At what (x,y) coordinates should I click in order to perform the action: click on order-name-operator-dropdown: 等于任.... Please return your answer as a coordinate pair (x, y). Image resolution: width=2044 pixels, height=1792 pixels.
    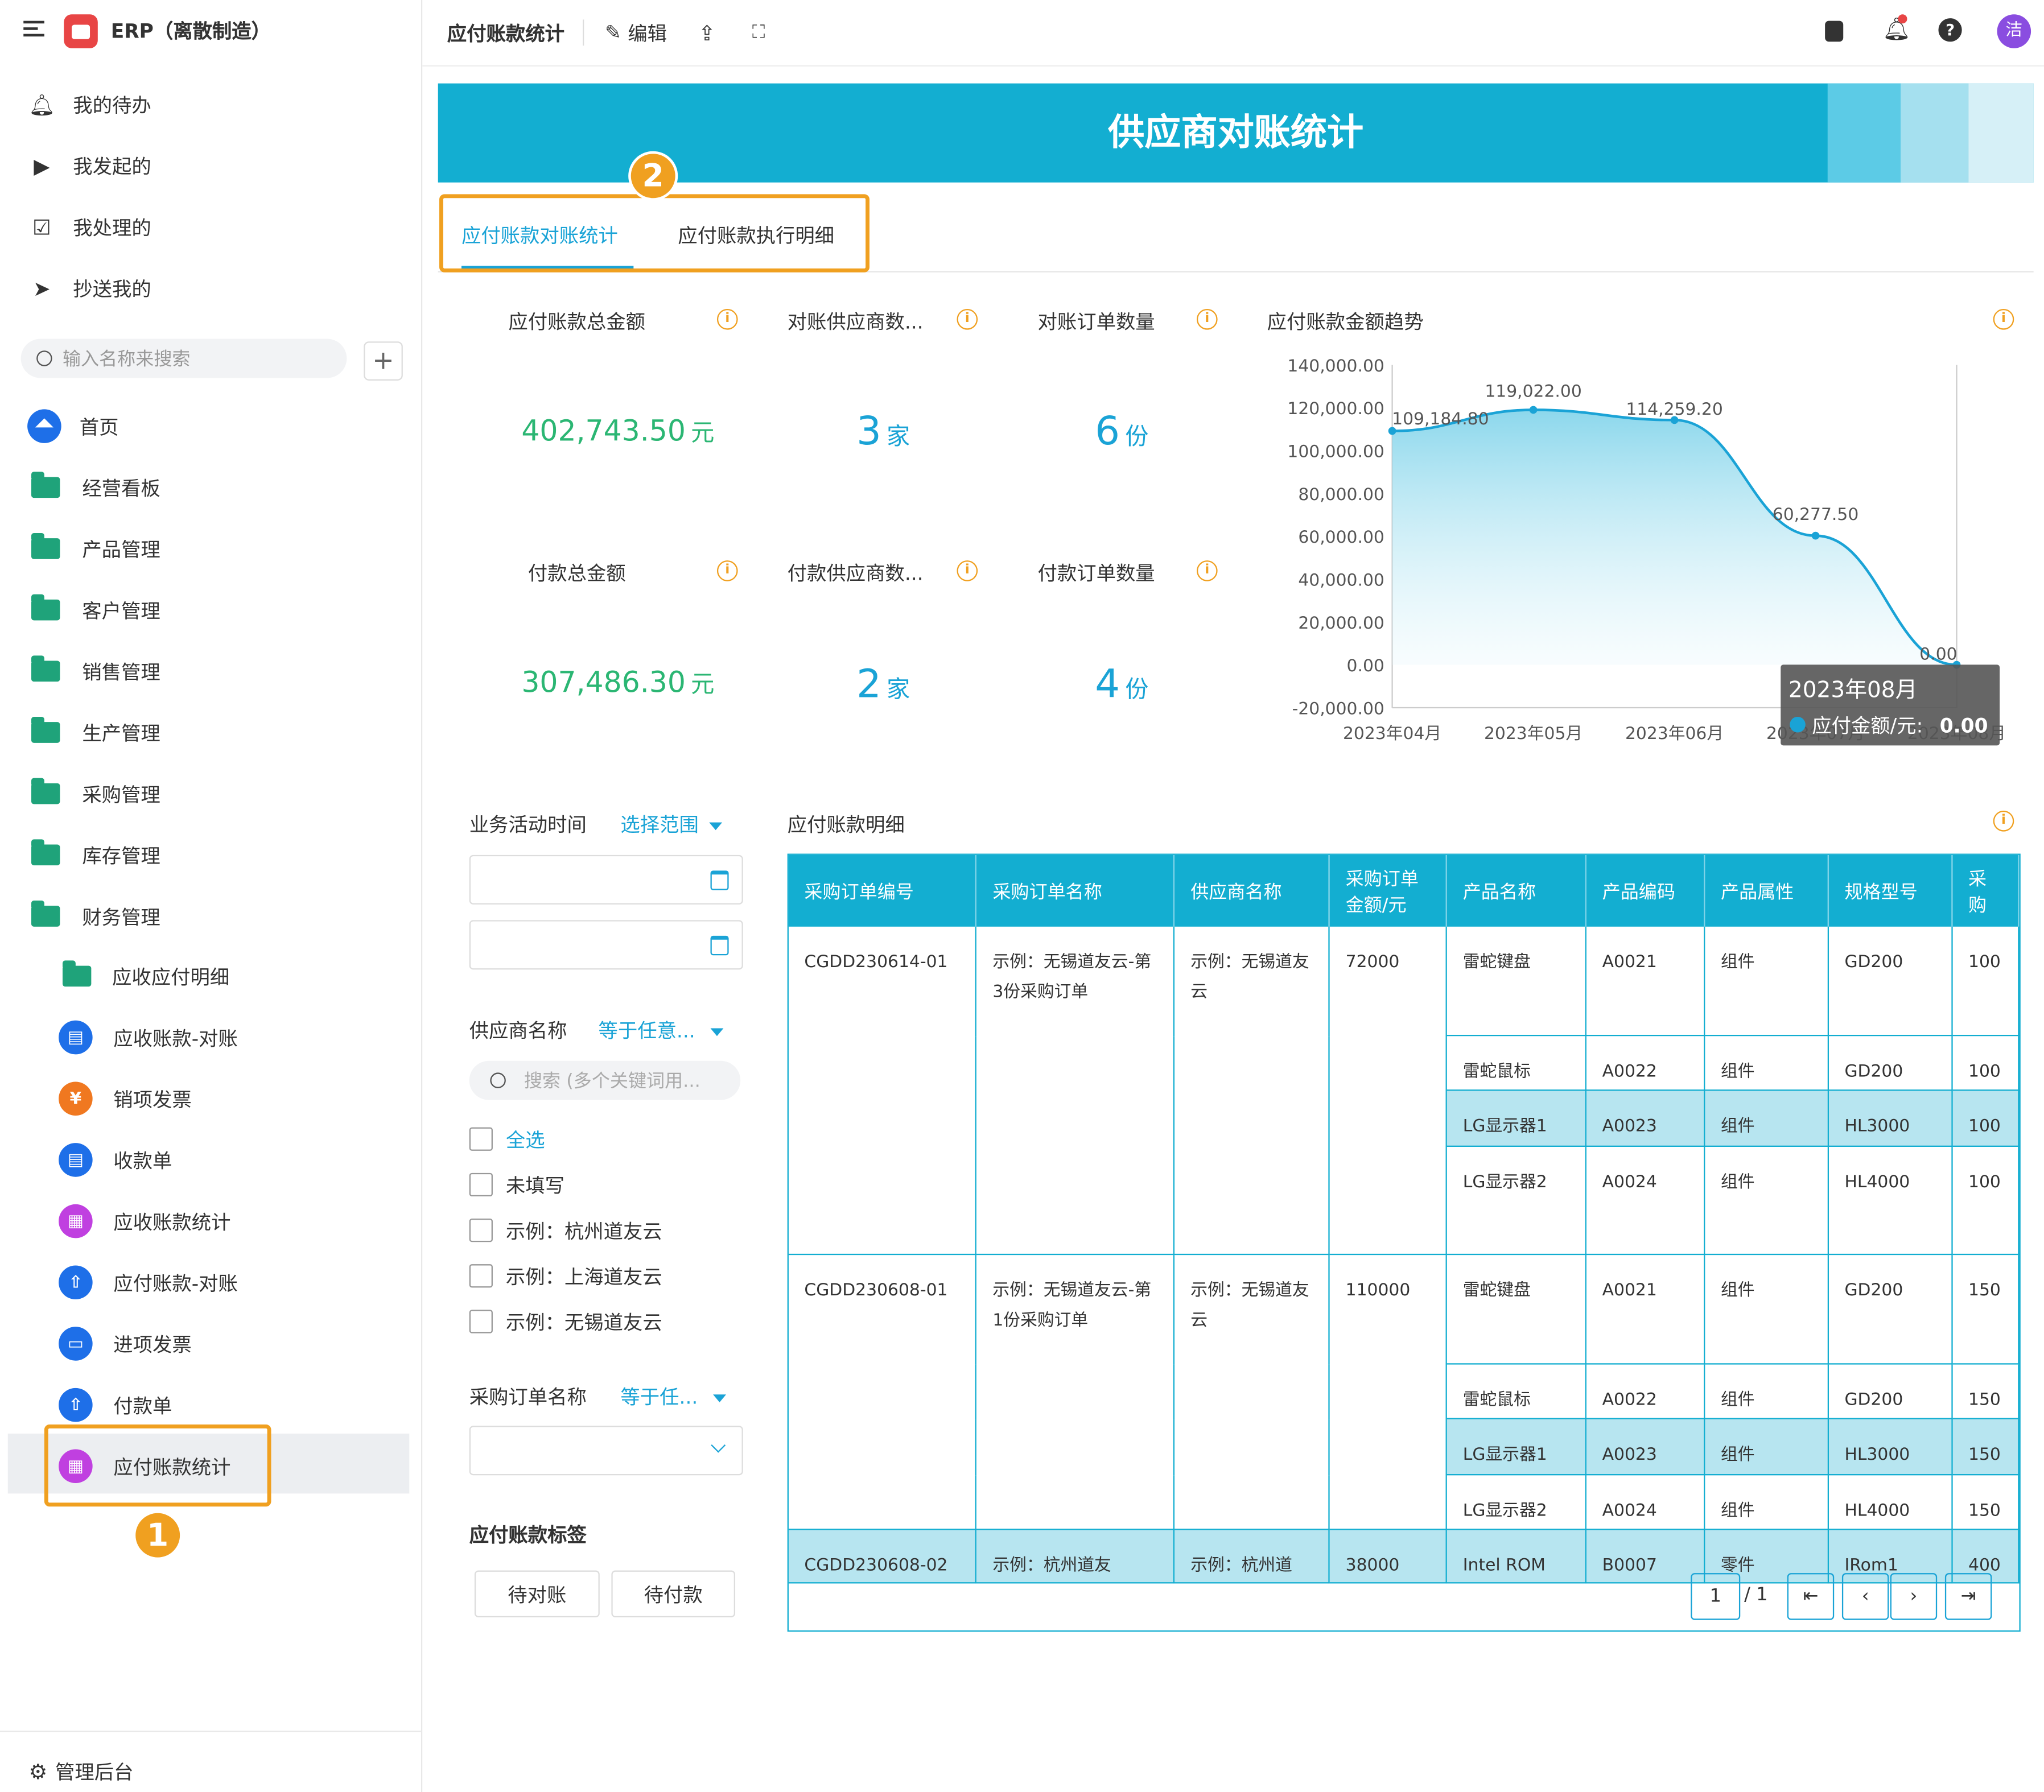
    Looking at the image, I should click on (673, 1396).